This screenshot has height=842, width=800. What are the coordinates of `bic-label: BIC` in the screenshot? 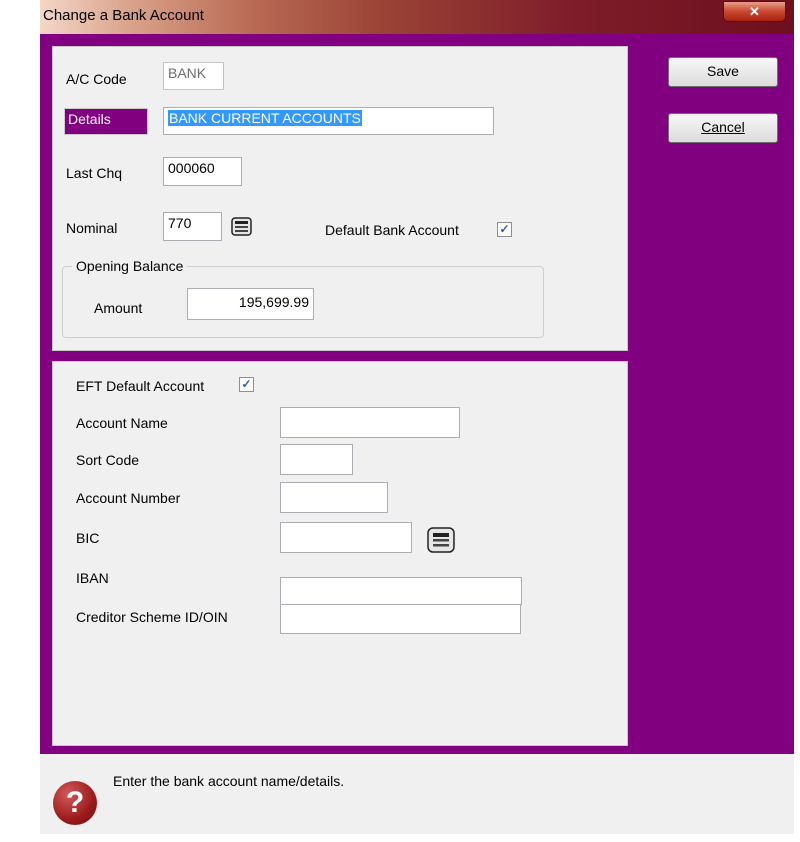 It's located at (88, 538).